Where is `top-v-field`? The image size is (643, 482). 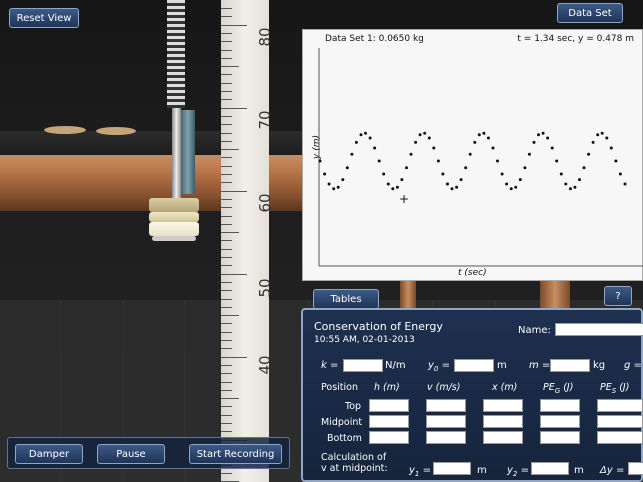
top-v-field is located at coordinates (446, 405).